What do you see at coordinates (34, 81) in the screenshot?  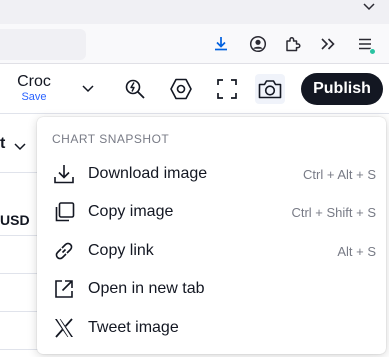 I see `layout-title: Croc` at bounding box center [34, 81].